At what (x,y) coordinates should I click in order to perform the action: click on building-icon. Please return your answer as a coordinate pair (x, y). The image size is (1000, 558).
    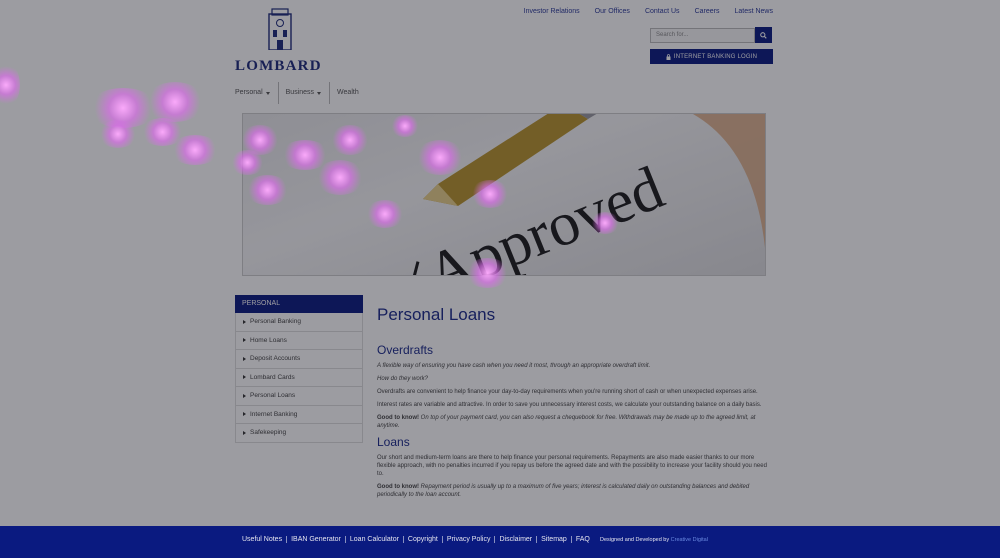
    Looking at the image, I should click on (280, 29).